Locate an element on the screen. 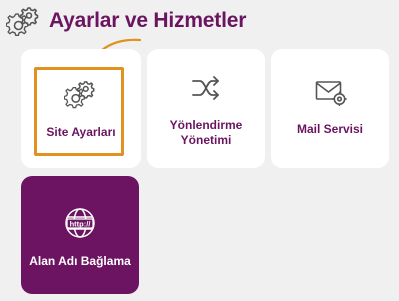 The image size is (399, 301). mail-settings-icon is located at coordinates (331, 93).